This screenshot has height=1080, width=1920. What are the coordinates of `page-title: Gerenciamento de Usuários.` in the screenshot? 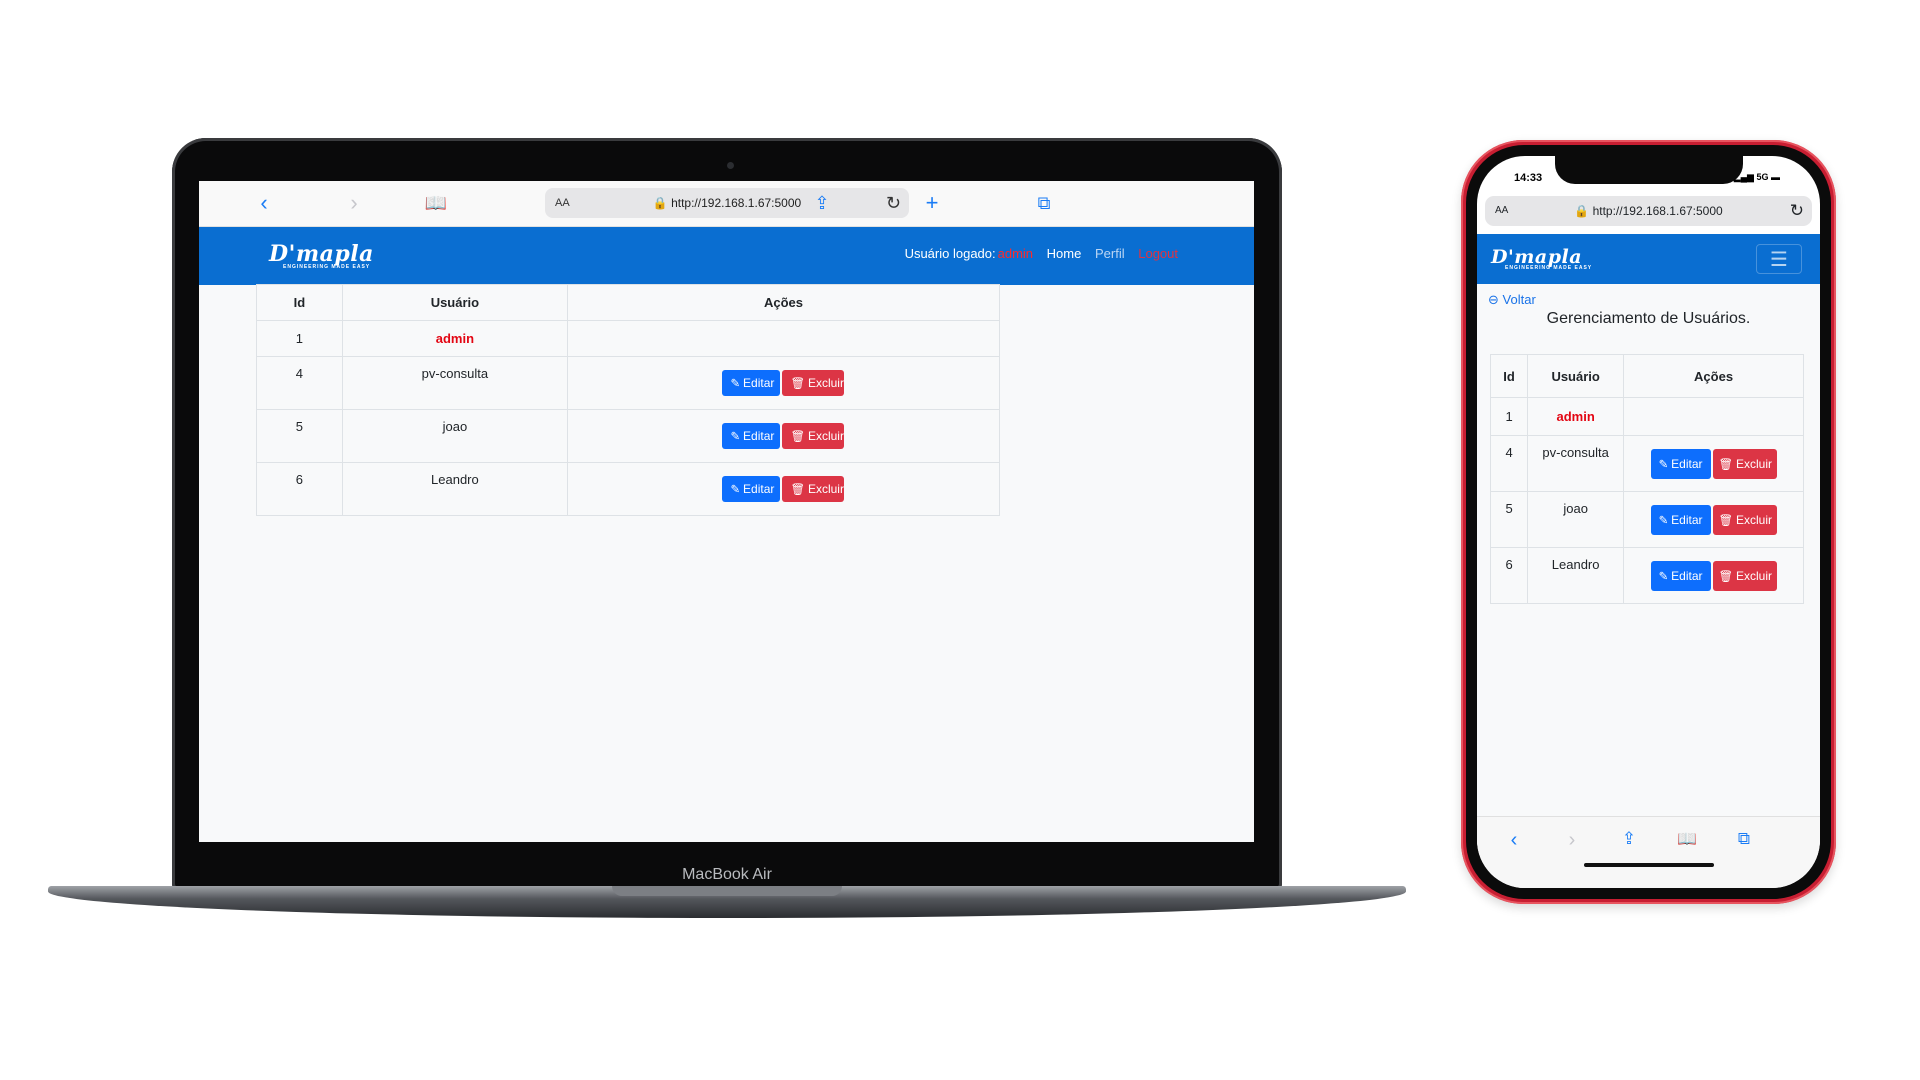 It's located at (1648, 318).